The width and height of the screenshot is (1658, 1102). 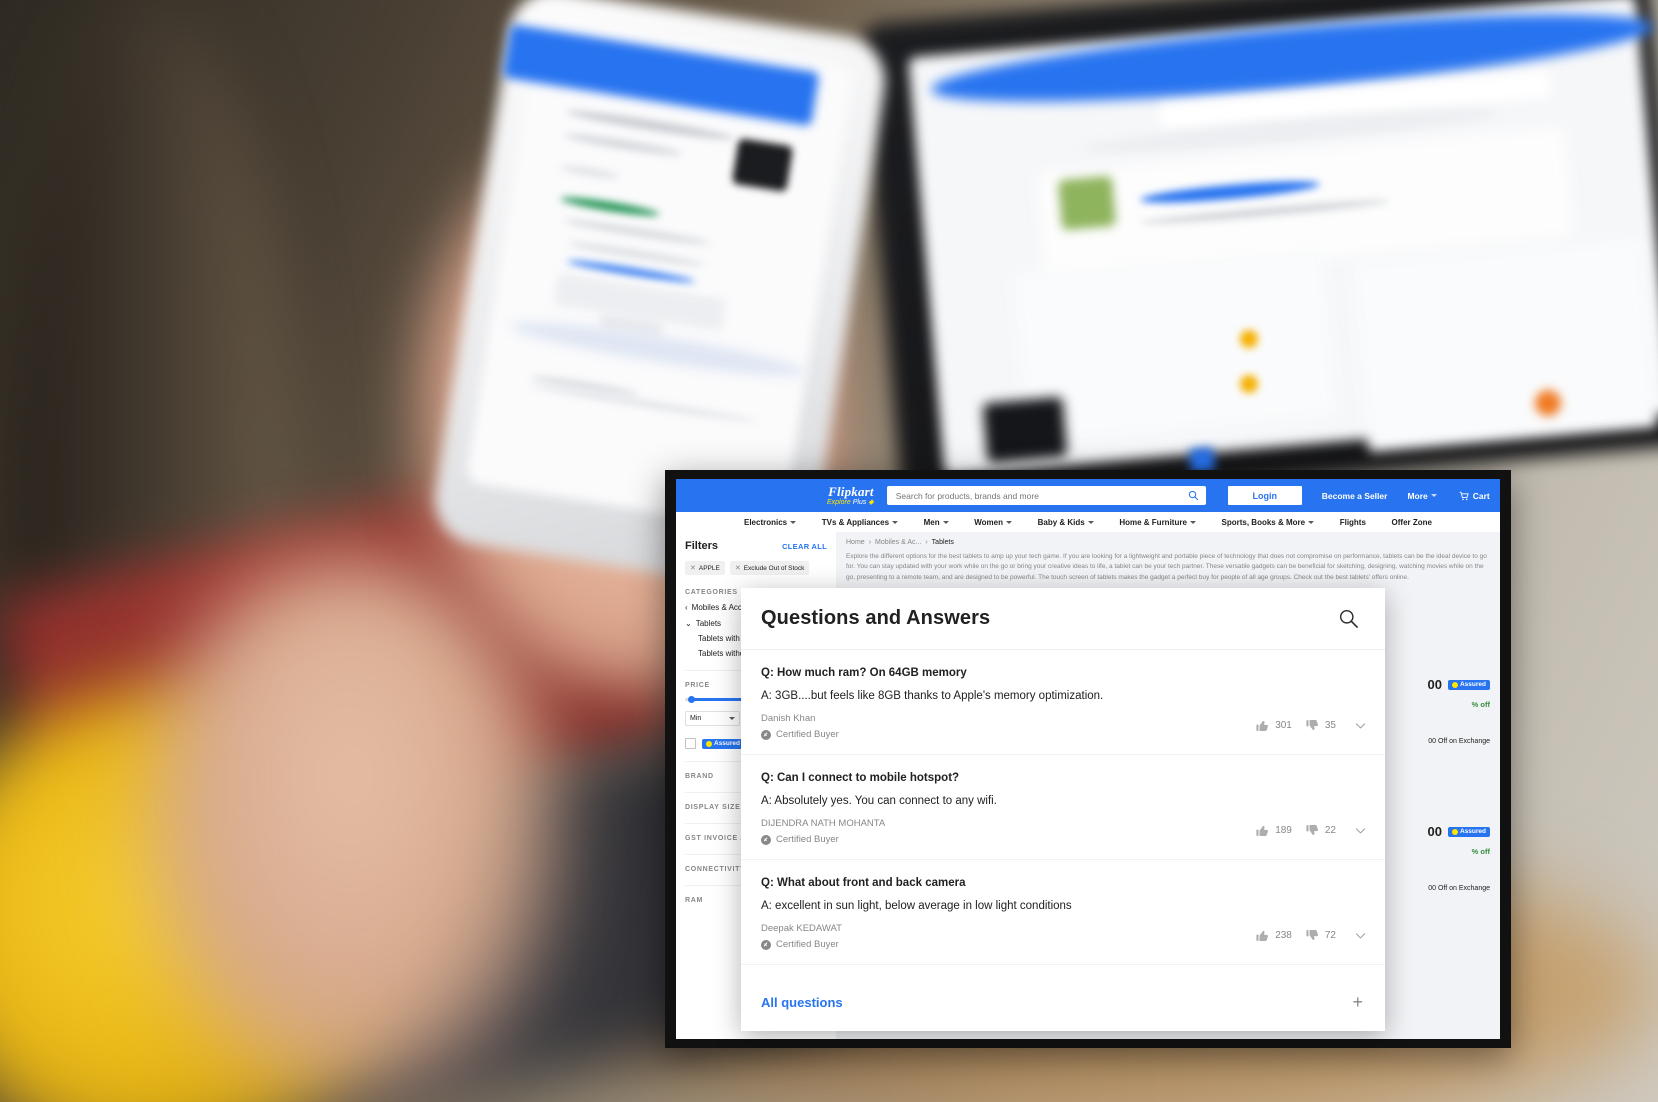 I want to click on cart-button: Cart, so click(x=1474, y=496).